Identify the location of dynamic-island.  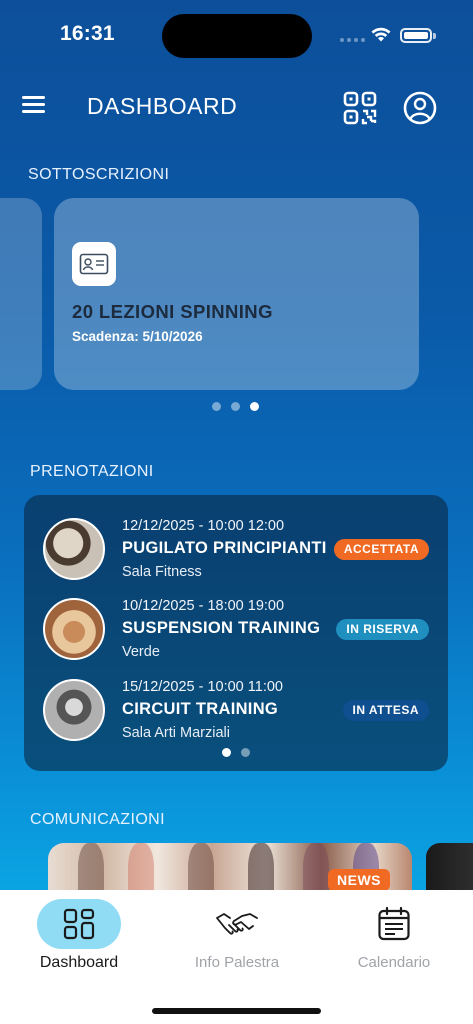
(237, 36).